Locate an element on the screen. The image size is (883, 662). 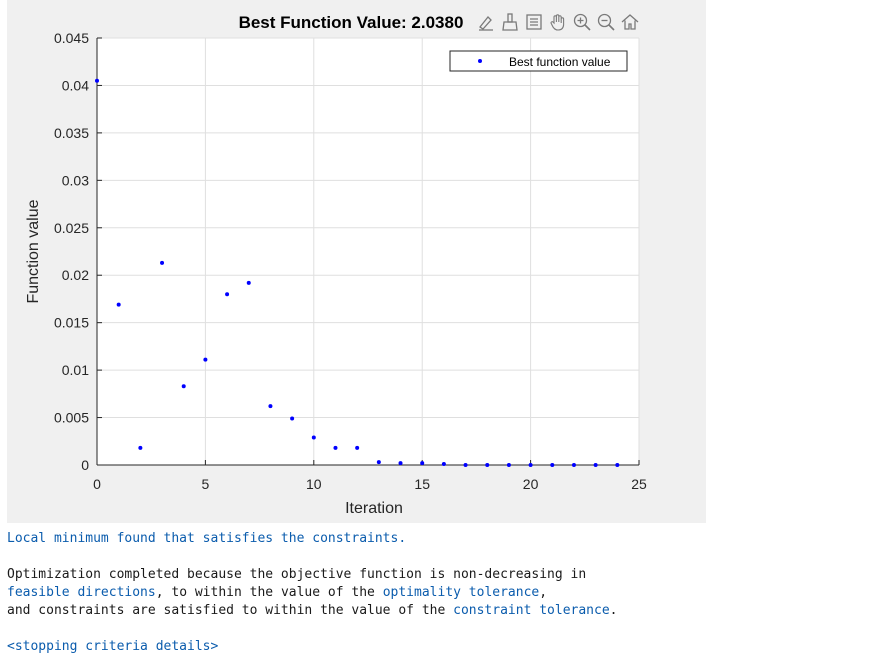
y-tick-label: 0.015 is located at coordinates (71, 323).